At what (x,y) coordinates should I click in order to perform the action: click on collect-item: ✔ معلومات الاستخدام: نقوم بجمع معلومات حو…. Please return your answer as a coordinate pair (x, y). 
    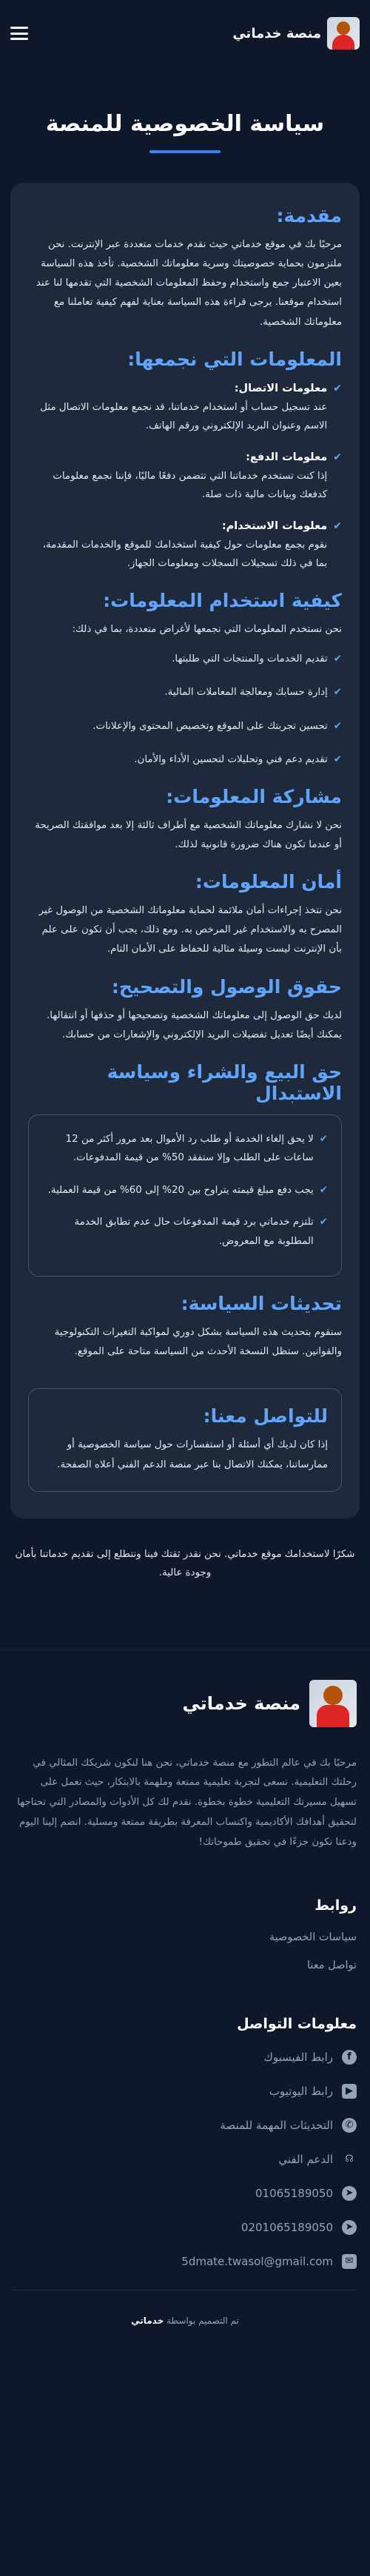
    Looking at the image, I should click on (185, 545).